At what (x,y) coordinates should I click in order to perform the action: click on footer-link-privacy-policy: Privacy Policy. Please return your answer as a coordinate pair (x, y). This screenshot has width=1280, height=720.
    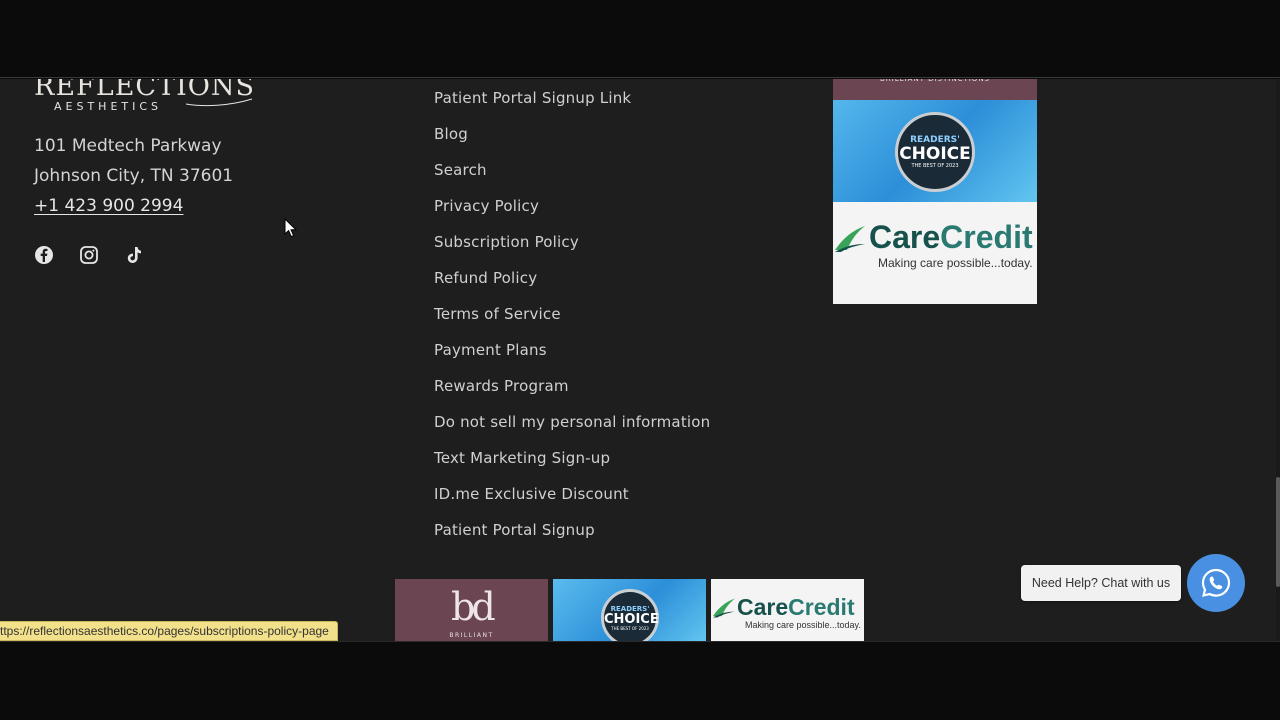
    Looking at the image, I should click on (572, 213).